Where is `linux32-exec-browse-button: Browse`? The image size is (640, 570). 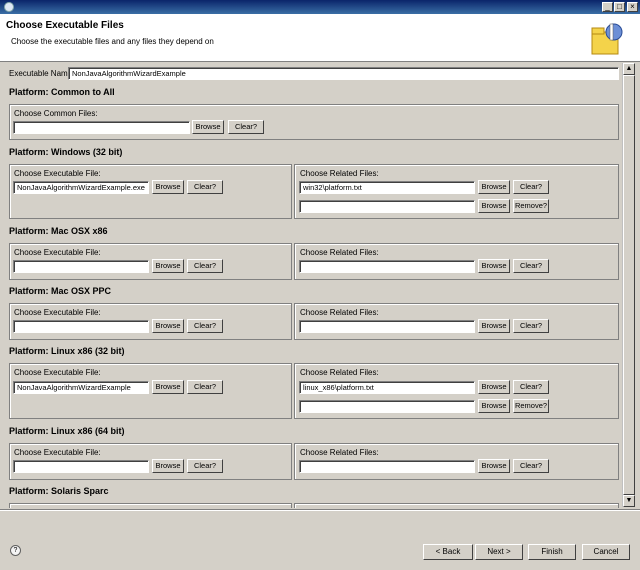
linux32-exec-browse-button: Browse is located at coordinates (168, 387).